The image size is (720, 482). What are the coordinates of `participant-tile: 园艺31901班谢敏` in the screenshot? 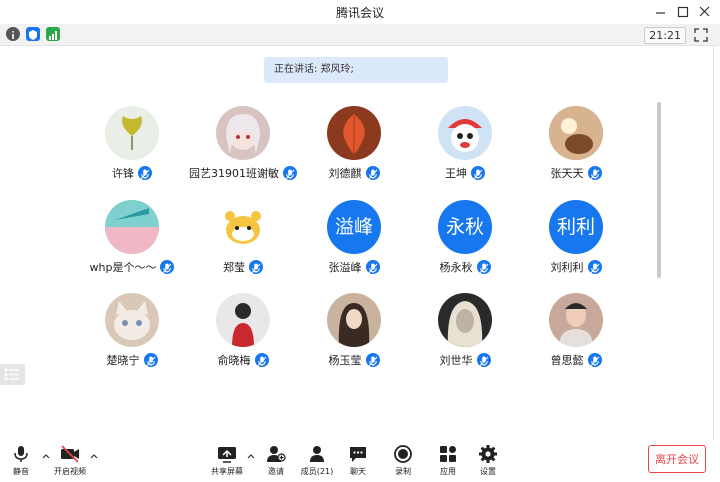 It's located at (243, 151).